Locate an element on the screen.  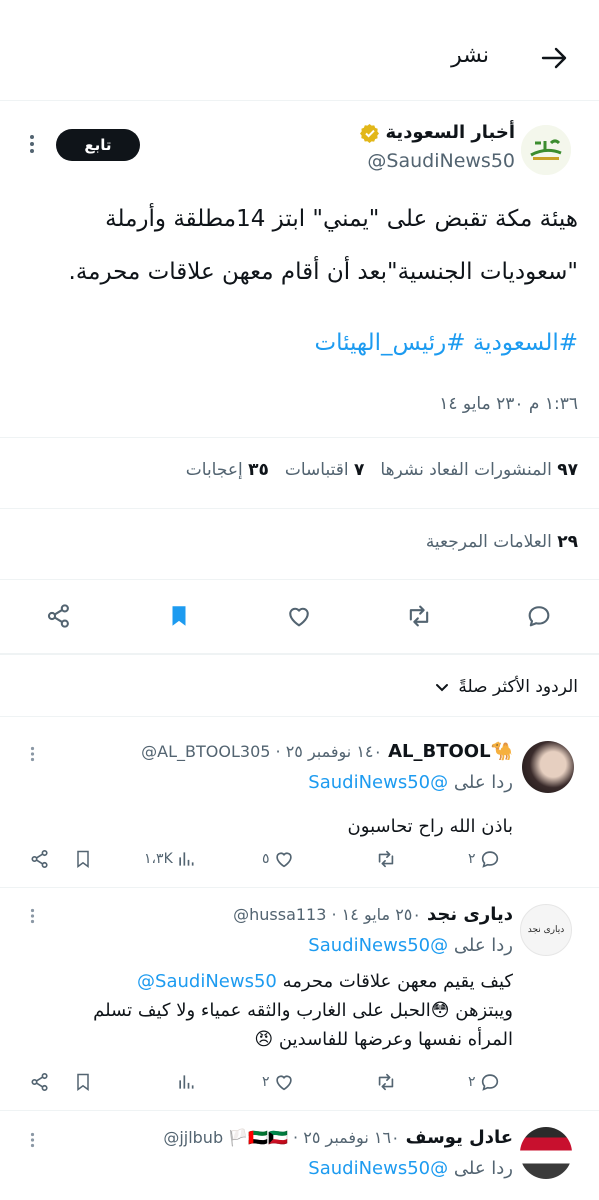
post-actions is located at coordinates (299, 616).